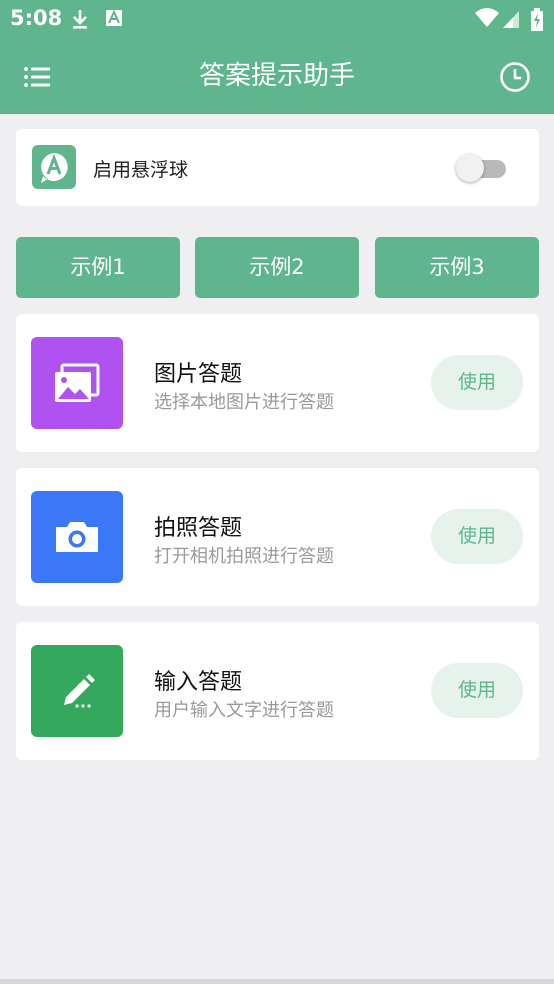 Image resolution: width=554 pixels, height=984 pixels. What do you see at coordinates (477, 690) in the screenshot?
I see `use-button-input: 使用` at bounding box center [477, 690].